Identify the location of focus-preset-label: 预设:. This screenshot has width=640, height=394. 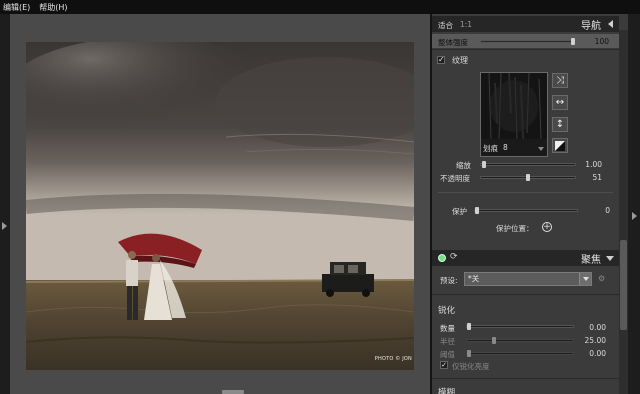
(449, 280).